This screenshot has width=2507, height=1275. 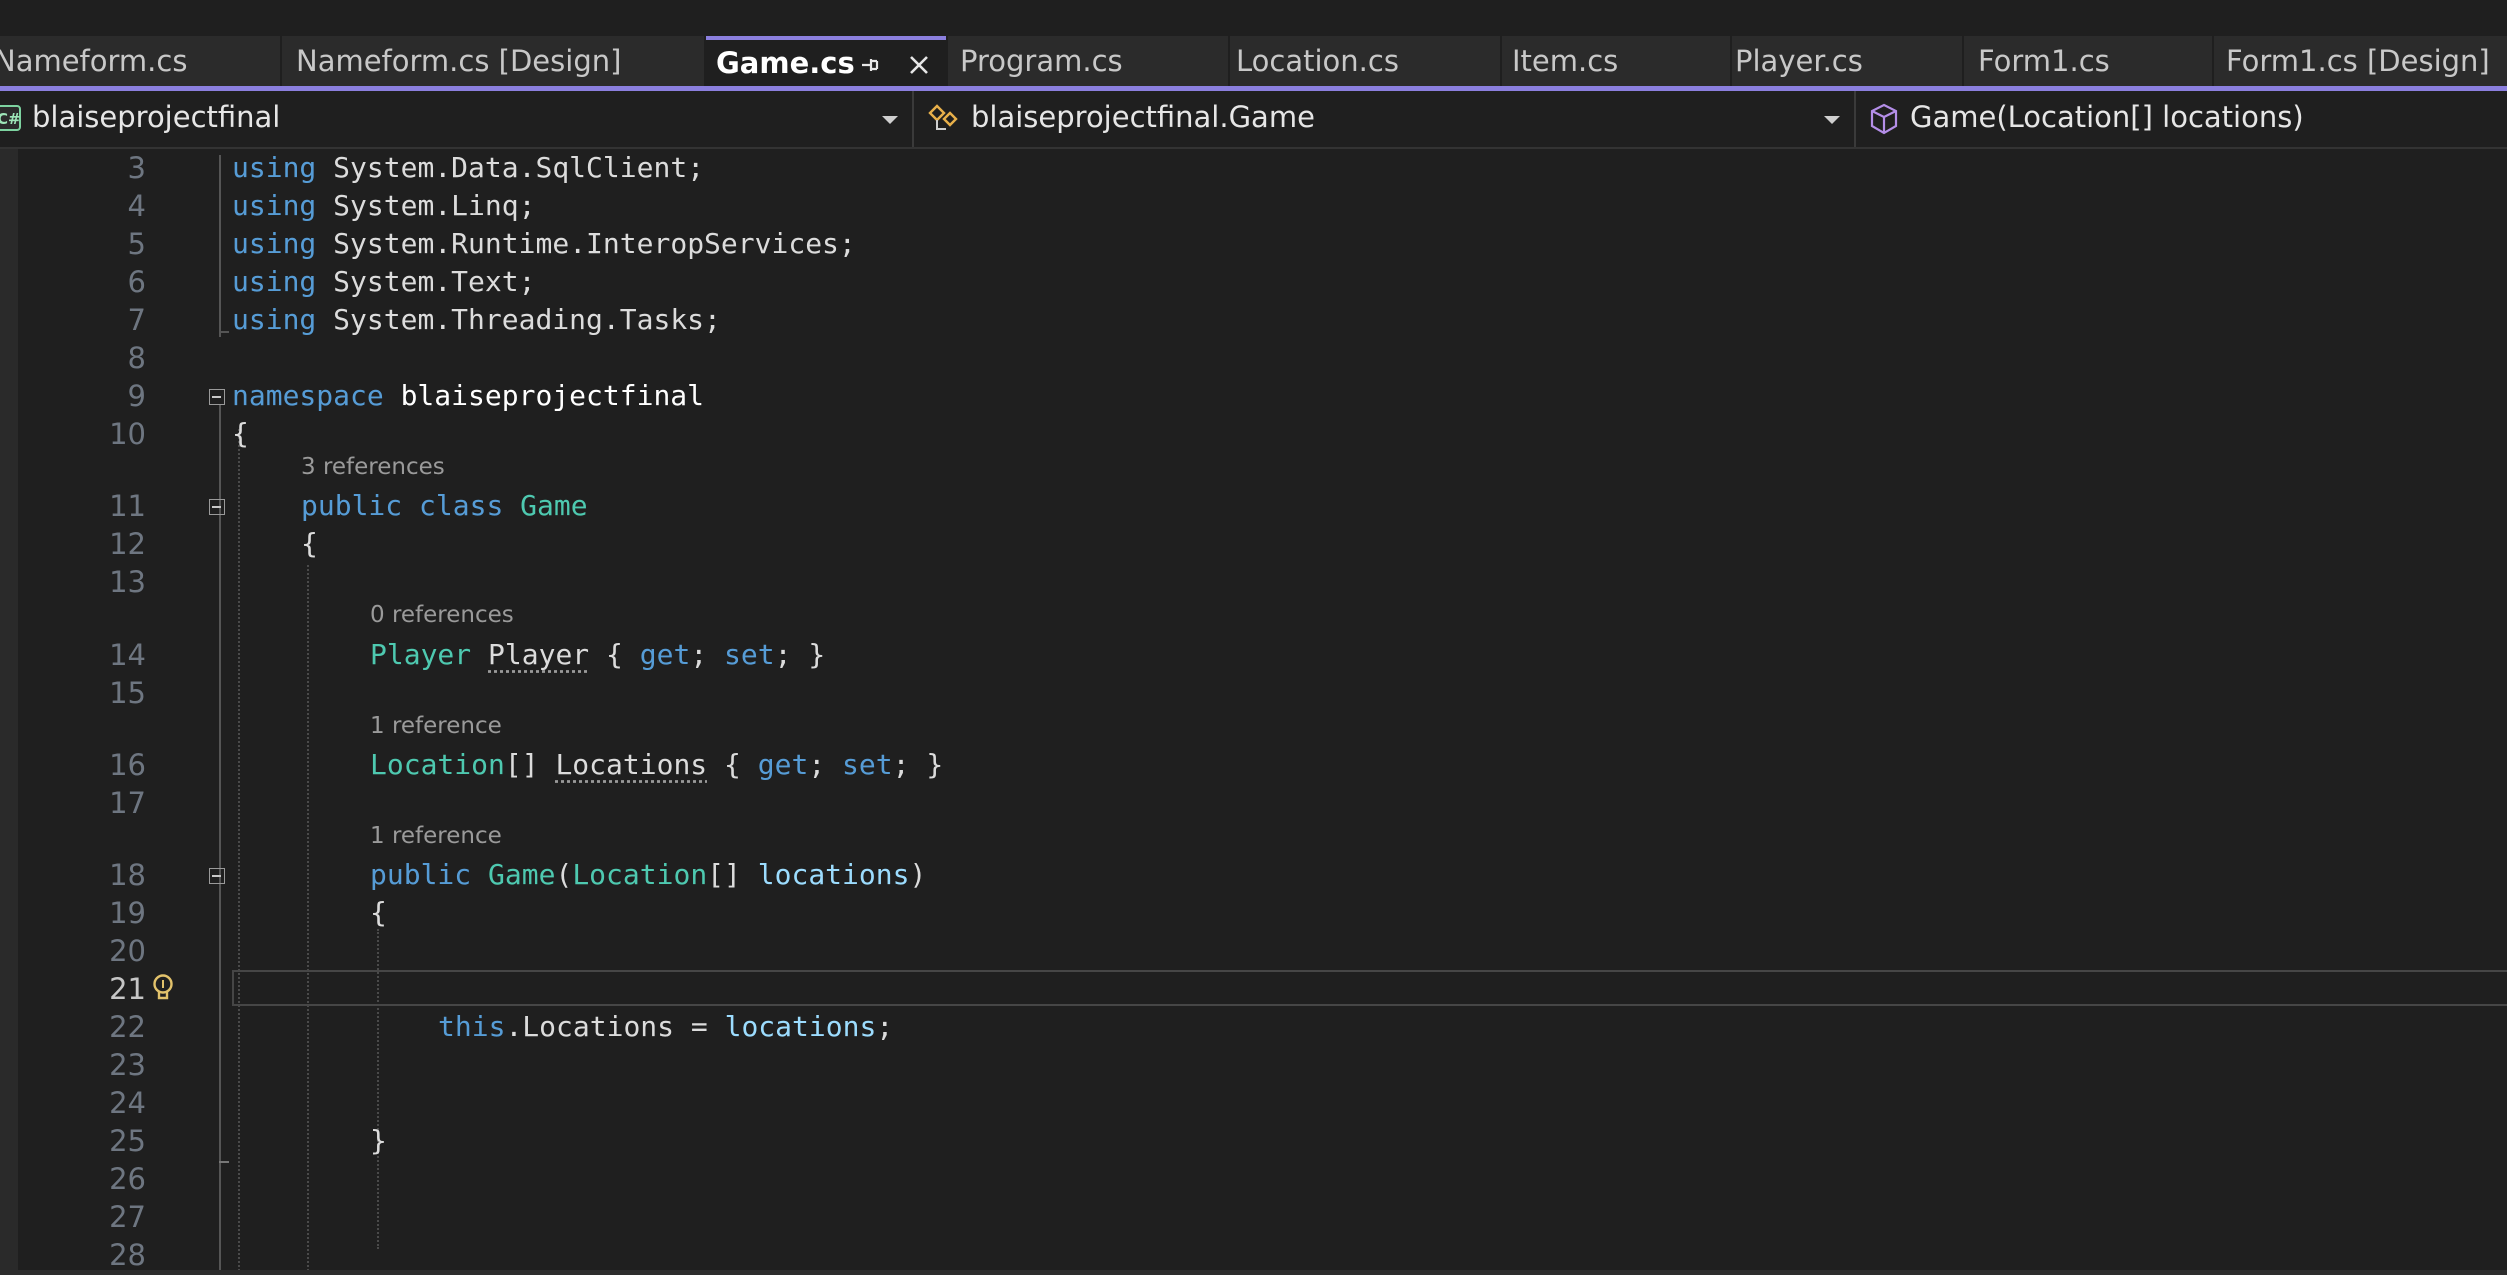 What do you see at coordinates (598, 654) in the screenshot?
I see `code-text: Player Player { get; set; }` at bounding box center [598, 654].